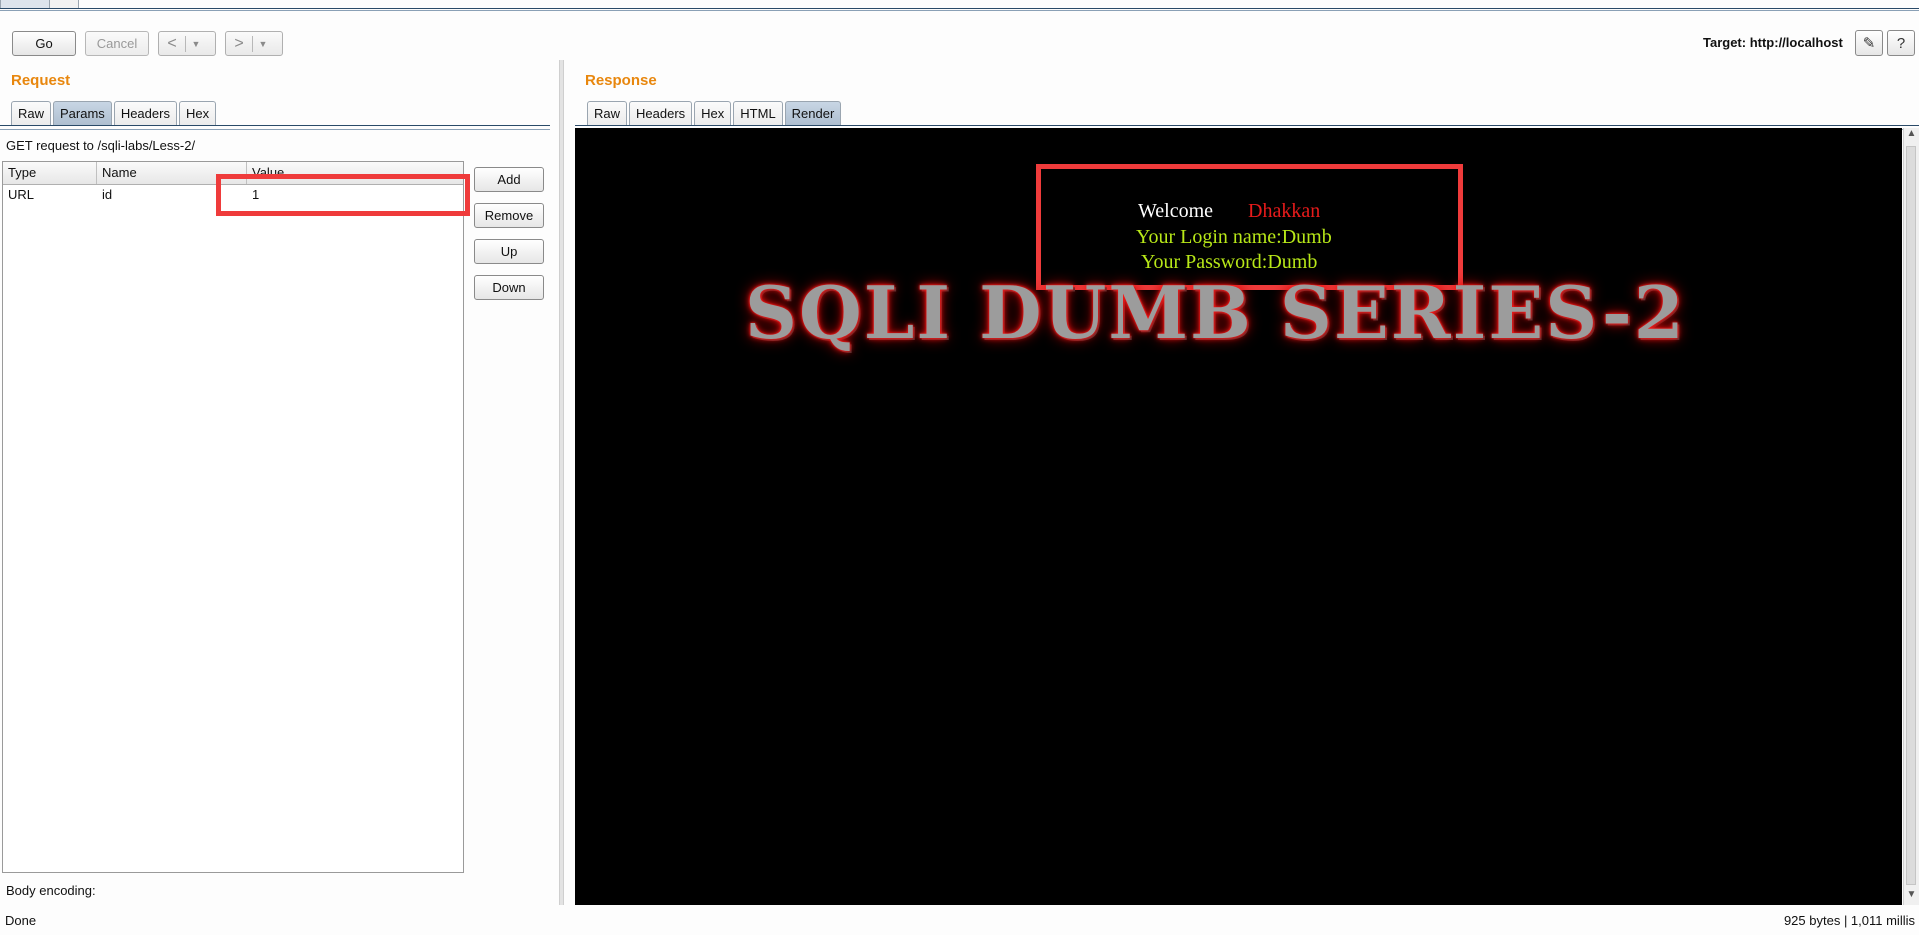  I want to click on remove-button: Remove, so click(509, 215).